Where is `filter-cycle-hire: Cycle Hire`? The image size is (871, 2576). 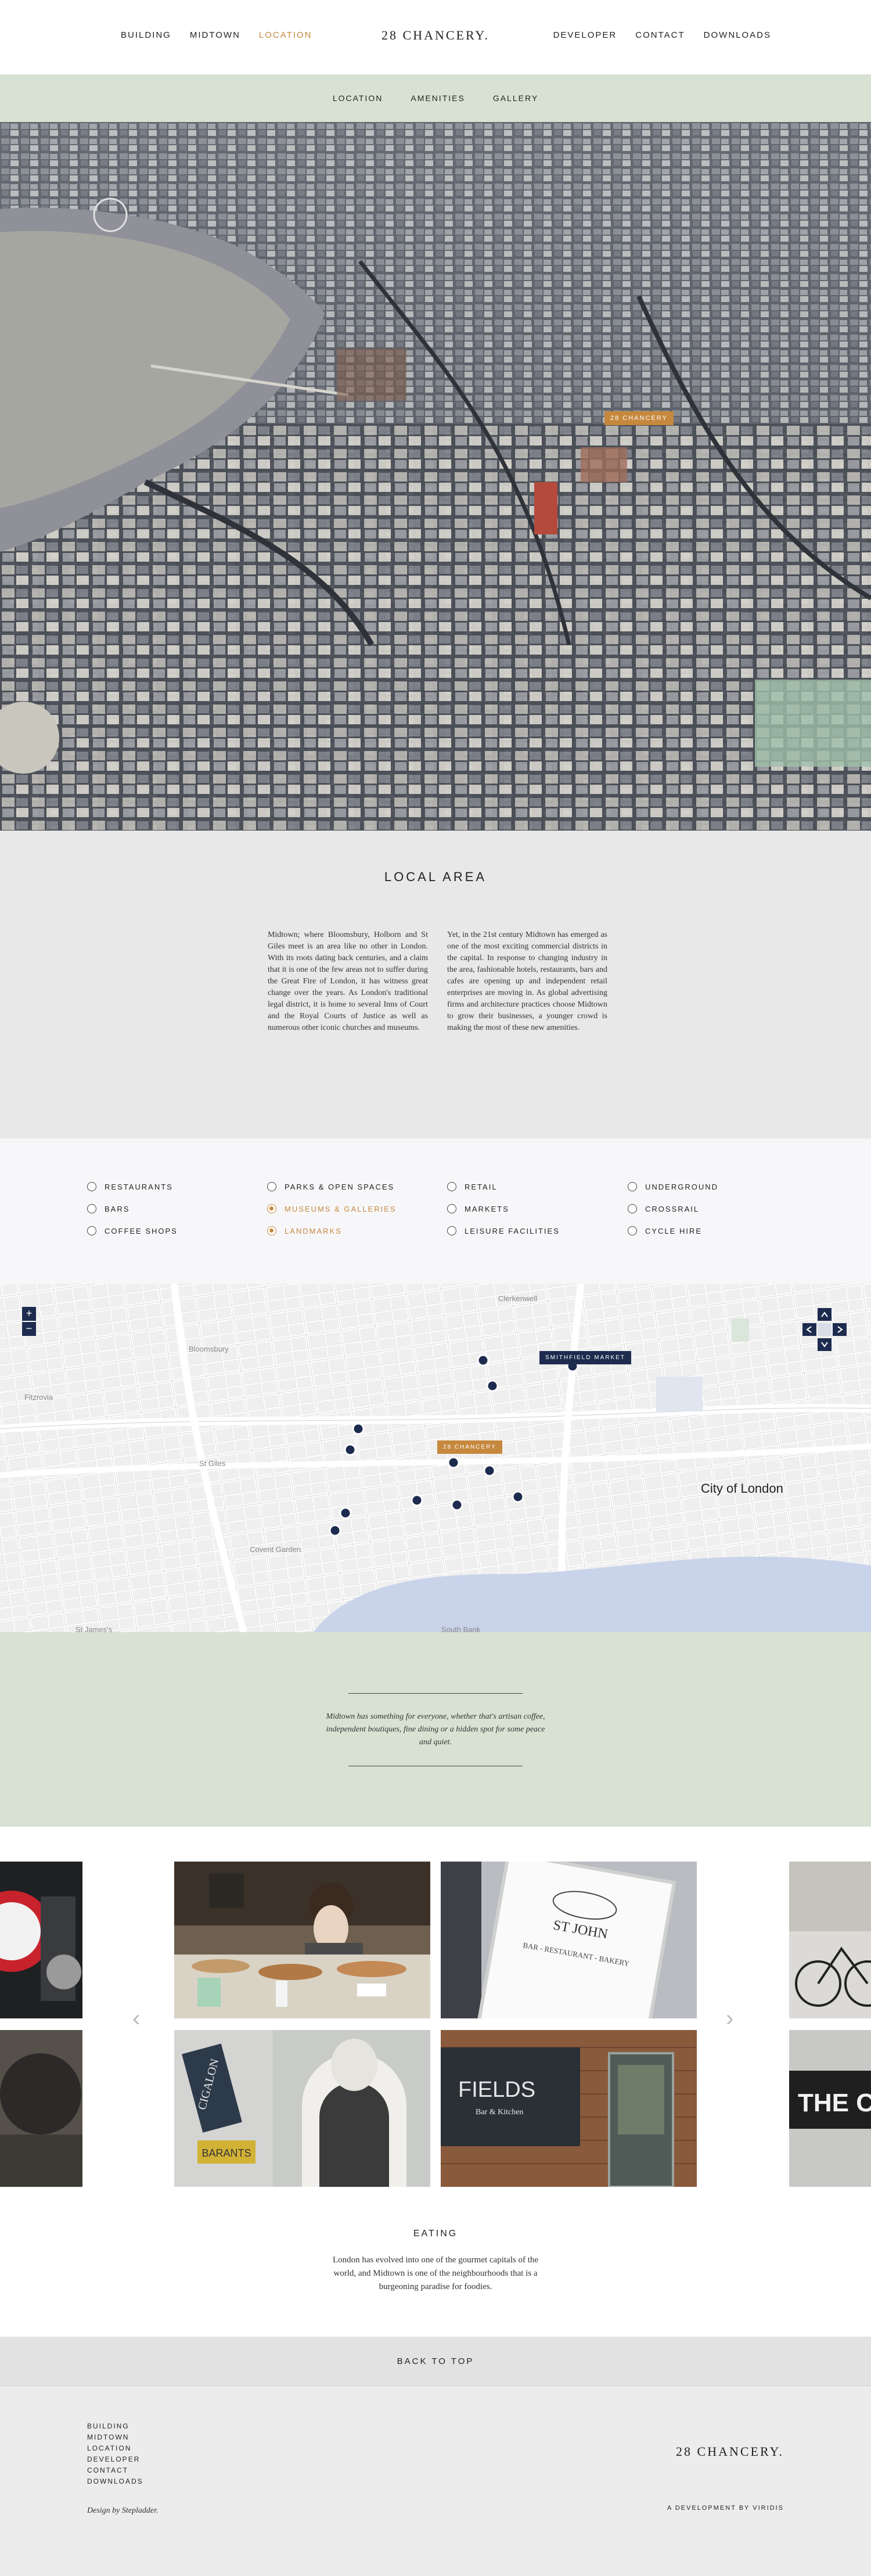
filter-cycle-hire: Cycle Hire is located at coordinates (665, 1230).